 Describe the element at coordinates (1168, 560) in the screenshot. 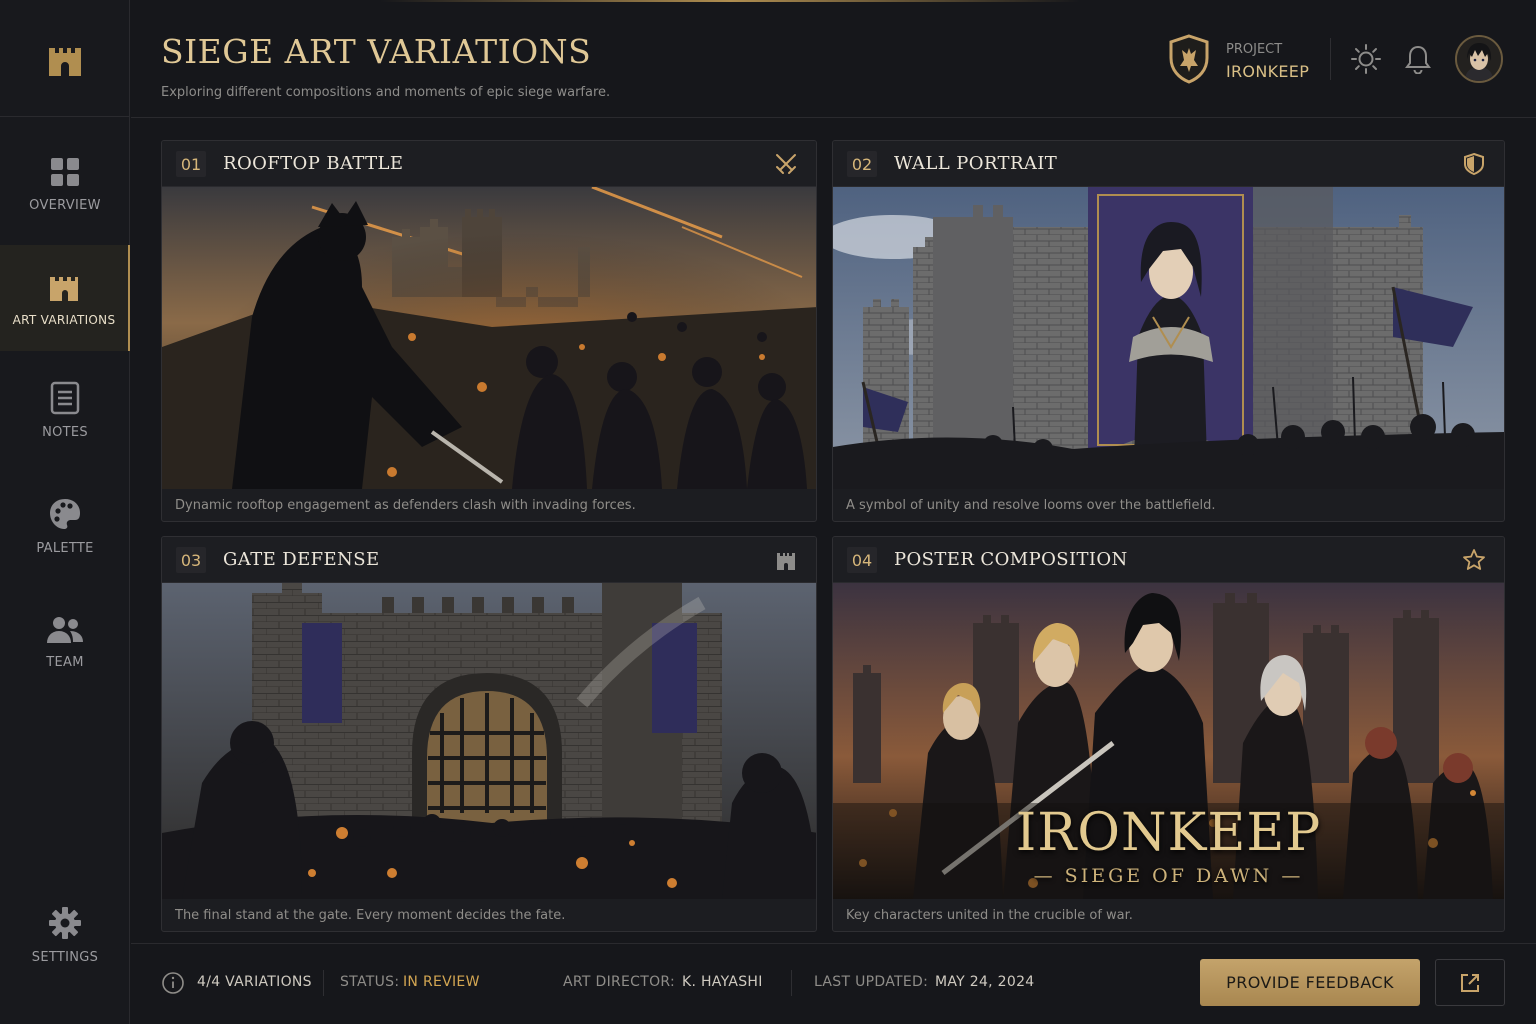

I see `card-header: 04 POSTER COMPOSITION` at that location.